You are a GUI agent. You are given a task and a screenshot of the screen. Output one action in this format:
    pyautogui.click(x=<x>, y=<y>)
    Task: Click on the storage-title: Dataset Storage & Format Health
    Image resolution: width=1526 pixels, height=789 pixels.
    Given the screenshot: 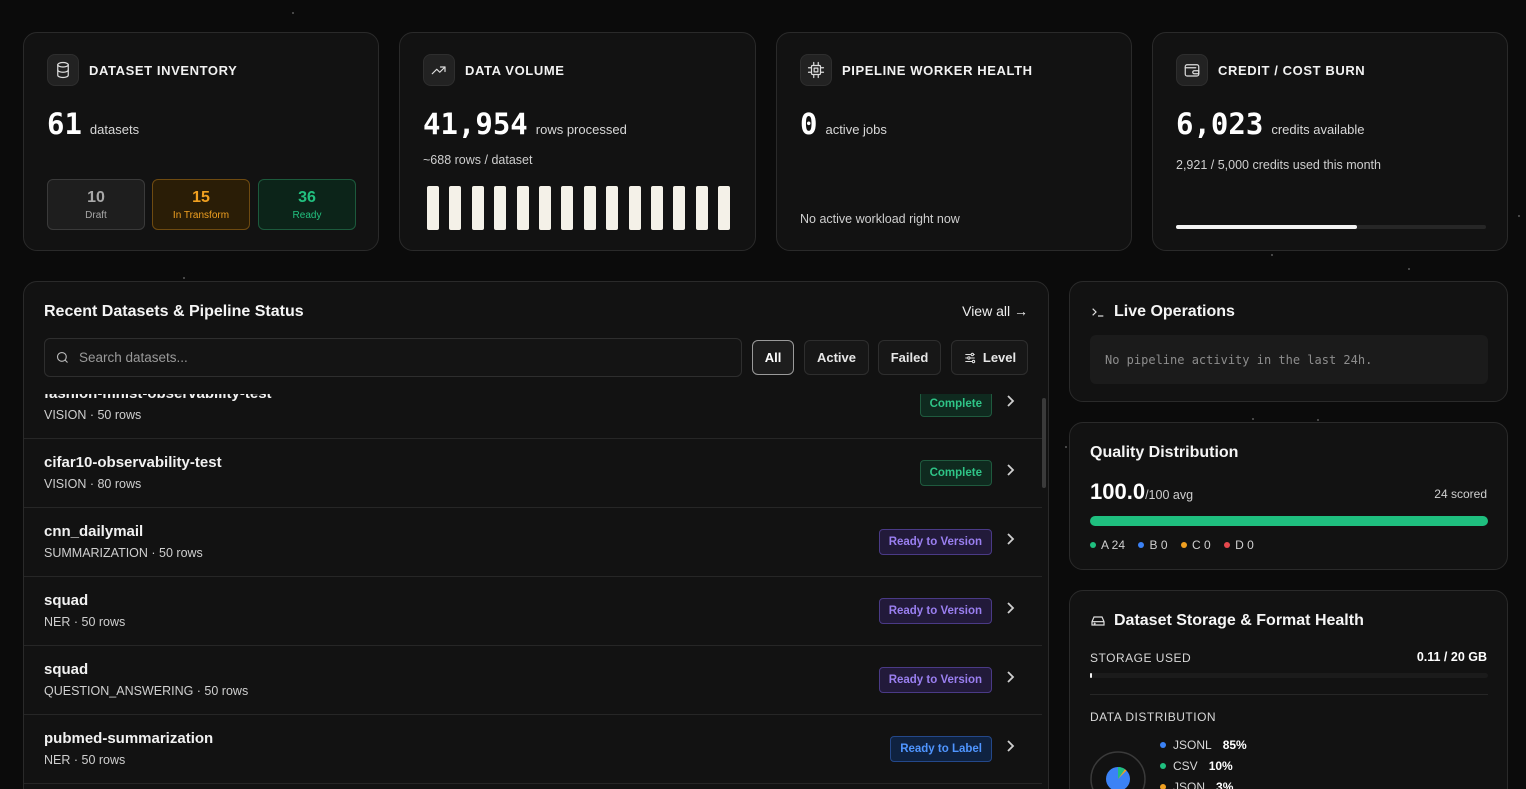 What is the action you would take?
    pyautogui.click(x=1239, y=620)
    